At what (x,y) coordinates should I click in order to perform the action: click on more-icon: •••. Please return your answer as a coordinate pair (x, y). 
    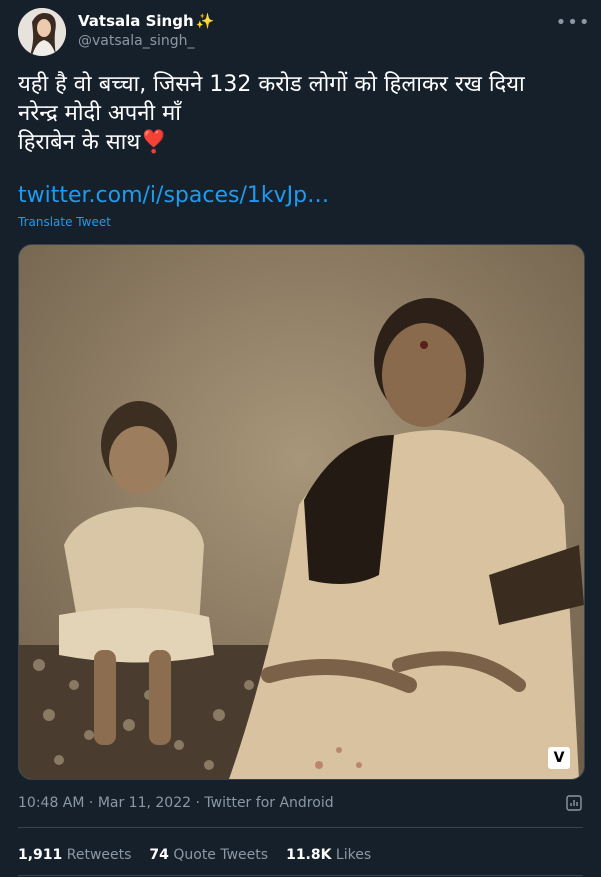
    Looking at the image, I should click on (573, 22).